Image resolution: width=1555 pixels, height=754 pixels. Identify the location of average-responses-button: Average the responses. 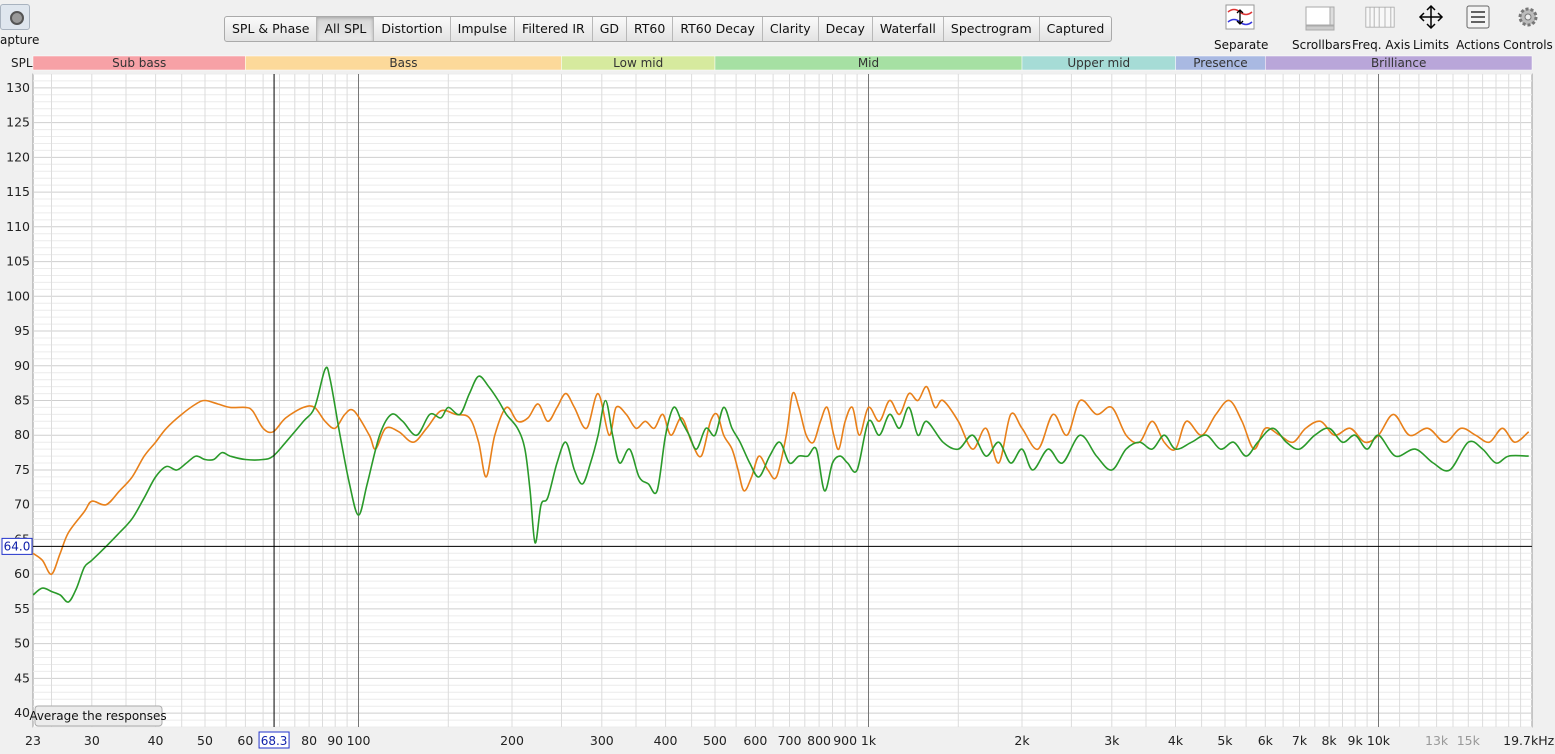
(98, 716).